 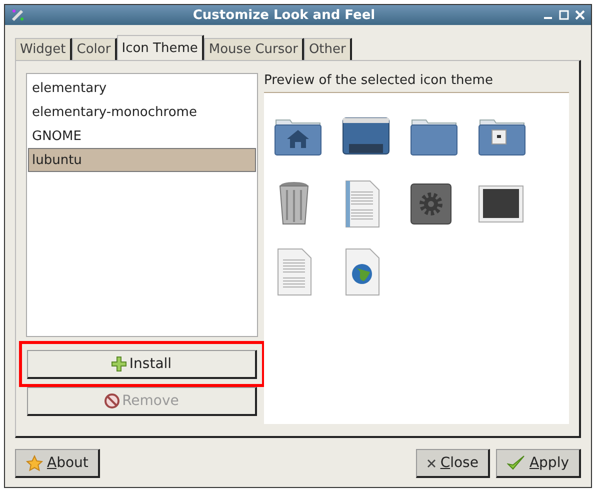 What do you see at coordinates (501, 204) in the screenshot?
I see `monitor-icon` at bounding box center [501, 204].